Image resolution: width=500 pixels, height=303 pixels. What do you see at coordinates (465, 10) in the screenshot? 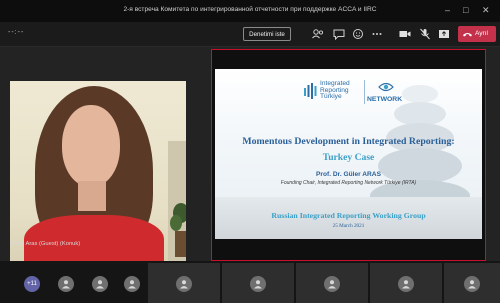
I see `maximize-button: □` at bounding box center [465, 10].